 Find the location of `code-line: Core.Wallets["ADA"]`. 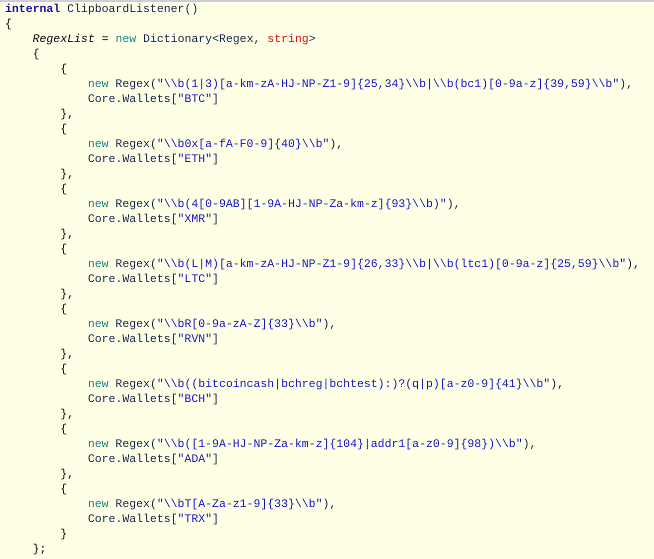

code-line: Core.Wallets["ADA"] is located at coordinates (152, 459).